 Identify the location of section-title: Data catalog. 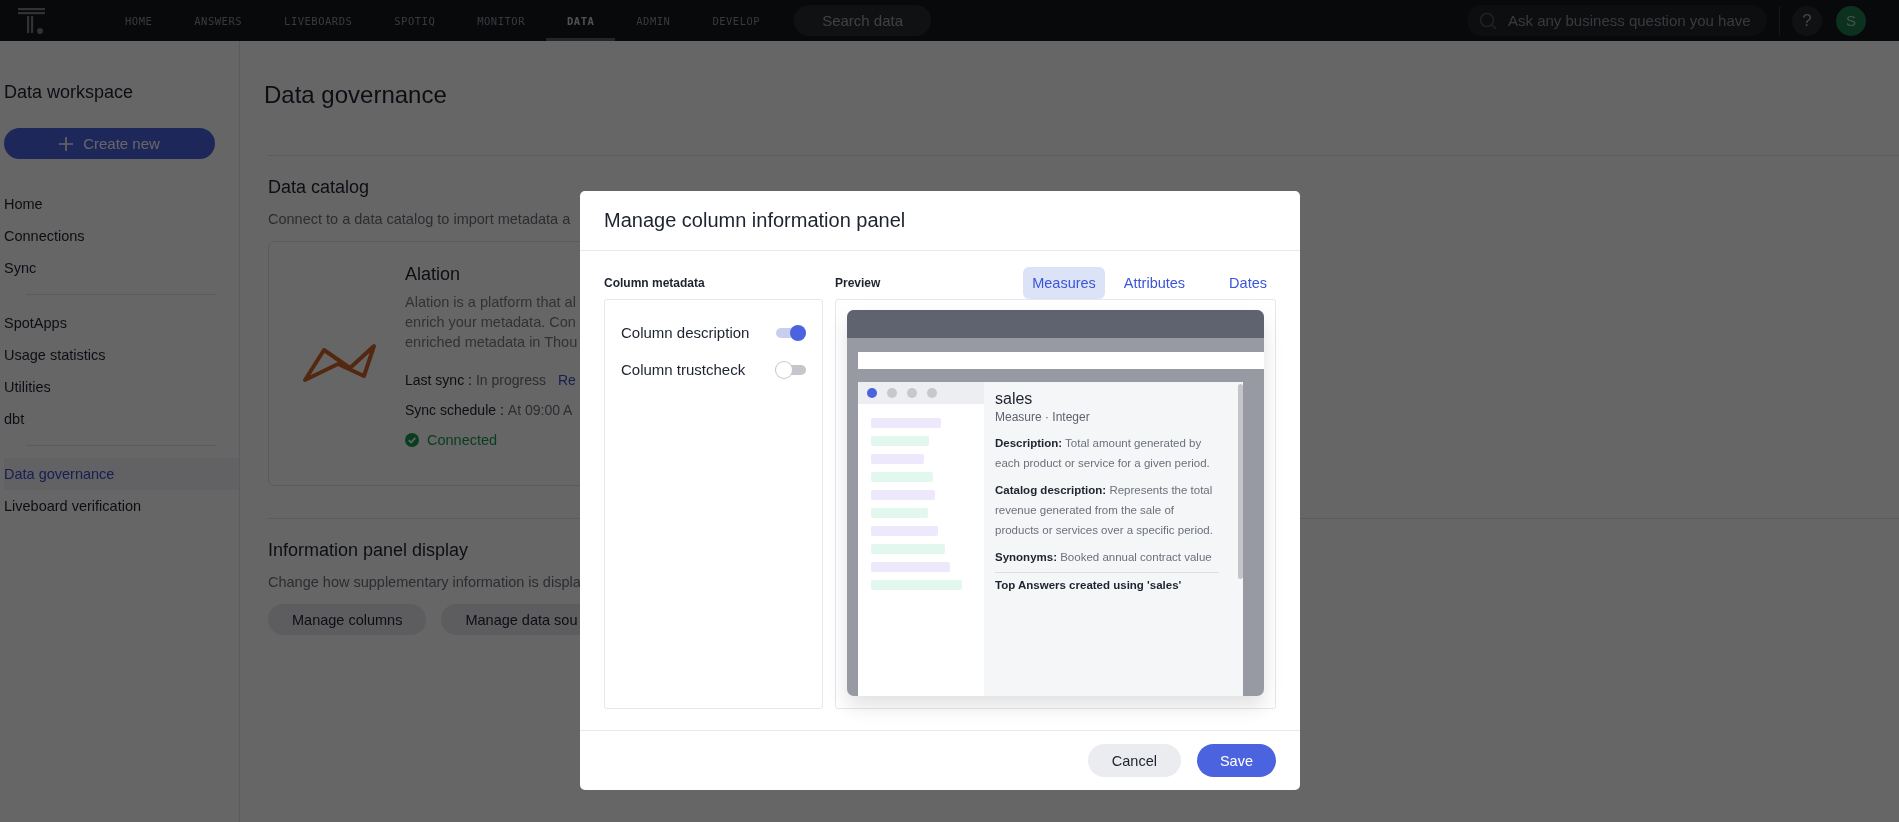
(319, 187).